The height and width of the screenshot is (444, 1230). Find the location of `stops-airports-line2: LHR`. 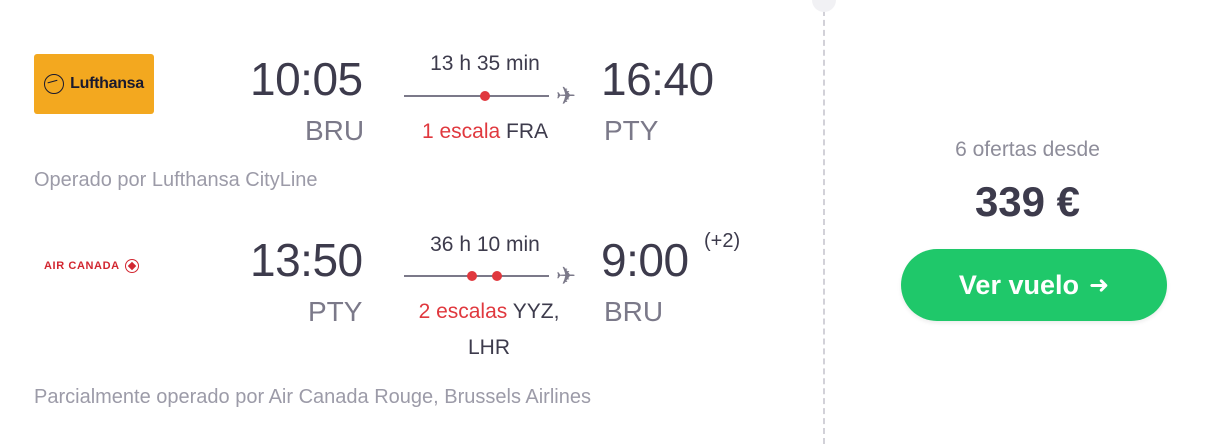

stops-airports-line2: LHR is located at coordinates (488, 347).